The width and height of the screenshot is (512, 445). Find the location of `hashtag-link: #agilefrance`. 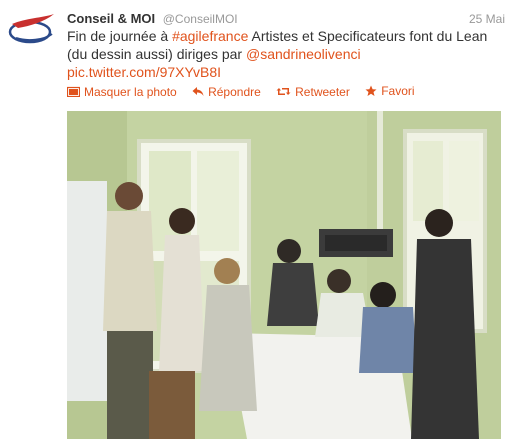

hashtag-link: #agilefrance is located at coordinates (210, 36).